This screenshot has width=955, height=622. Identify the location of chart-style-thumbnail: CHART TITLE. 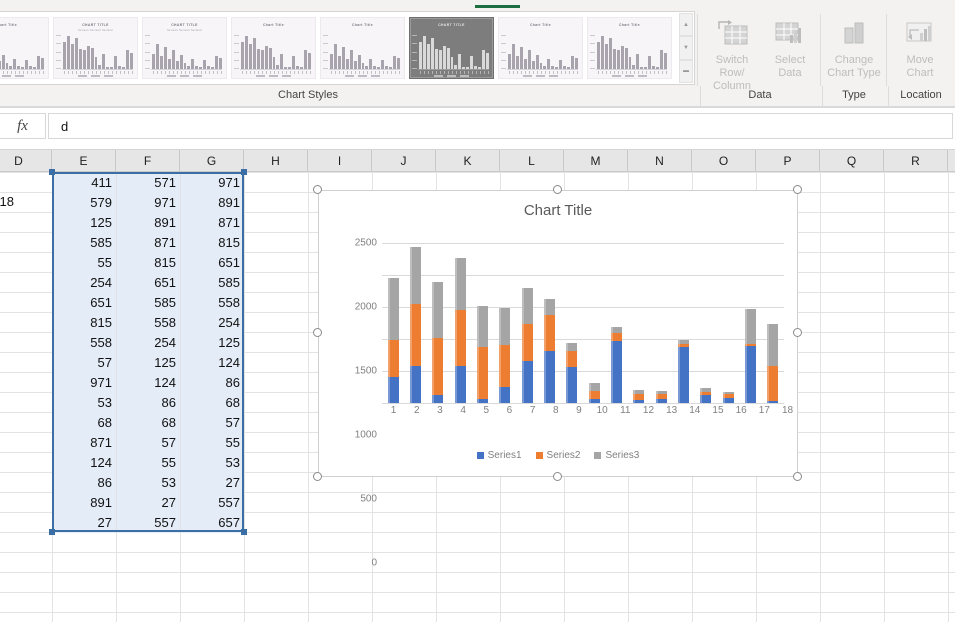
(451, 48).